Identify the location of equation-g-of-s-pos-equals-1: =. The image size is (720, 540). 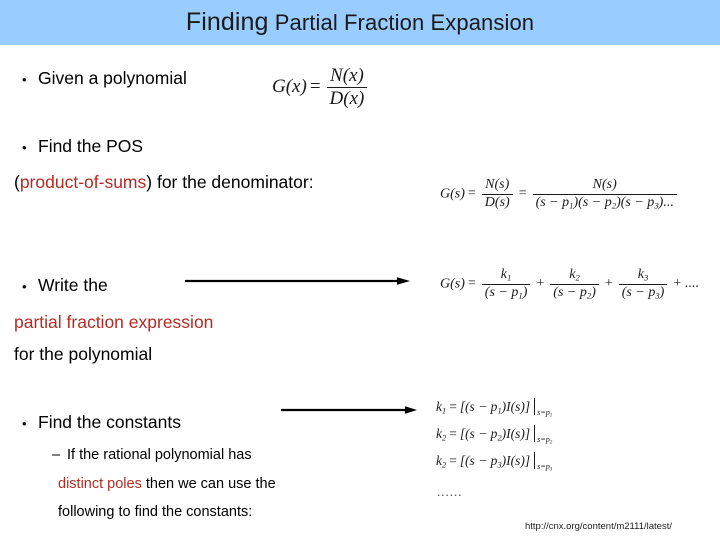
(471, 194).